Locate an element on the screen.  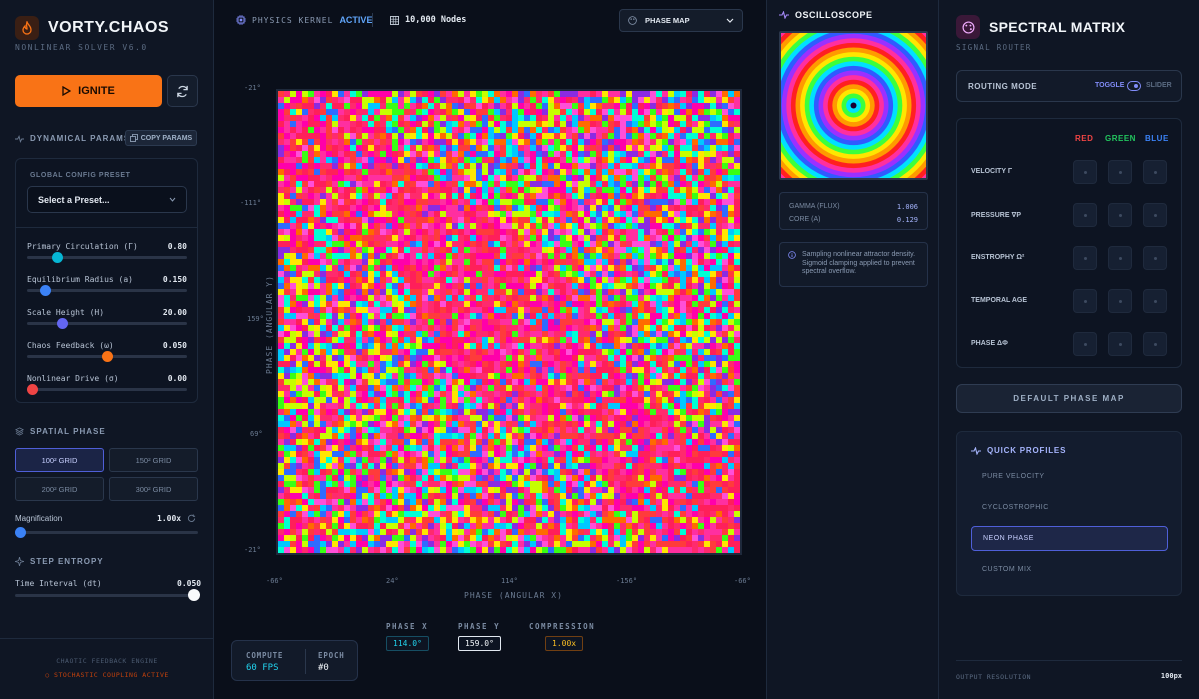
view-mode-value: PHASE MAP is located at coordinates (667, 20).